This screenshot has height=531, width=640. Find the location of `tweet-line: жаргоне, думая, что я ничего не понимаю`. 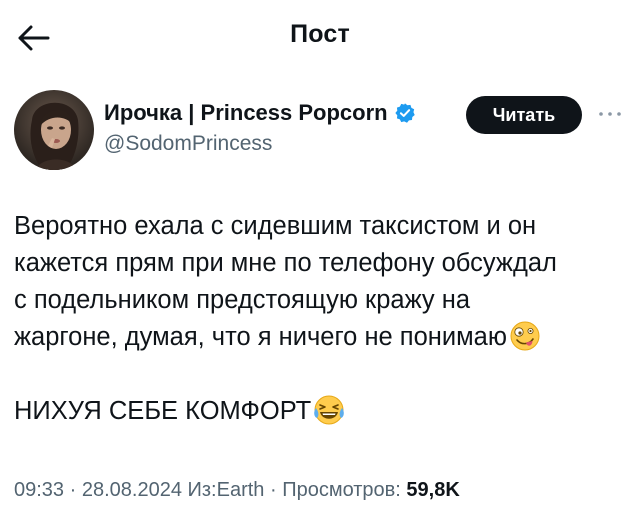

tweet-line: жаргоне, думая, что я ничего не понимаю is located at coordinates (260, 337).